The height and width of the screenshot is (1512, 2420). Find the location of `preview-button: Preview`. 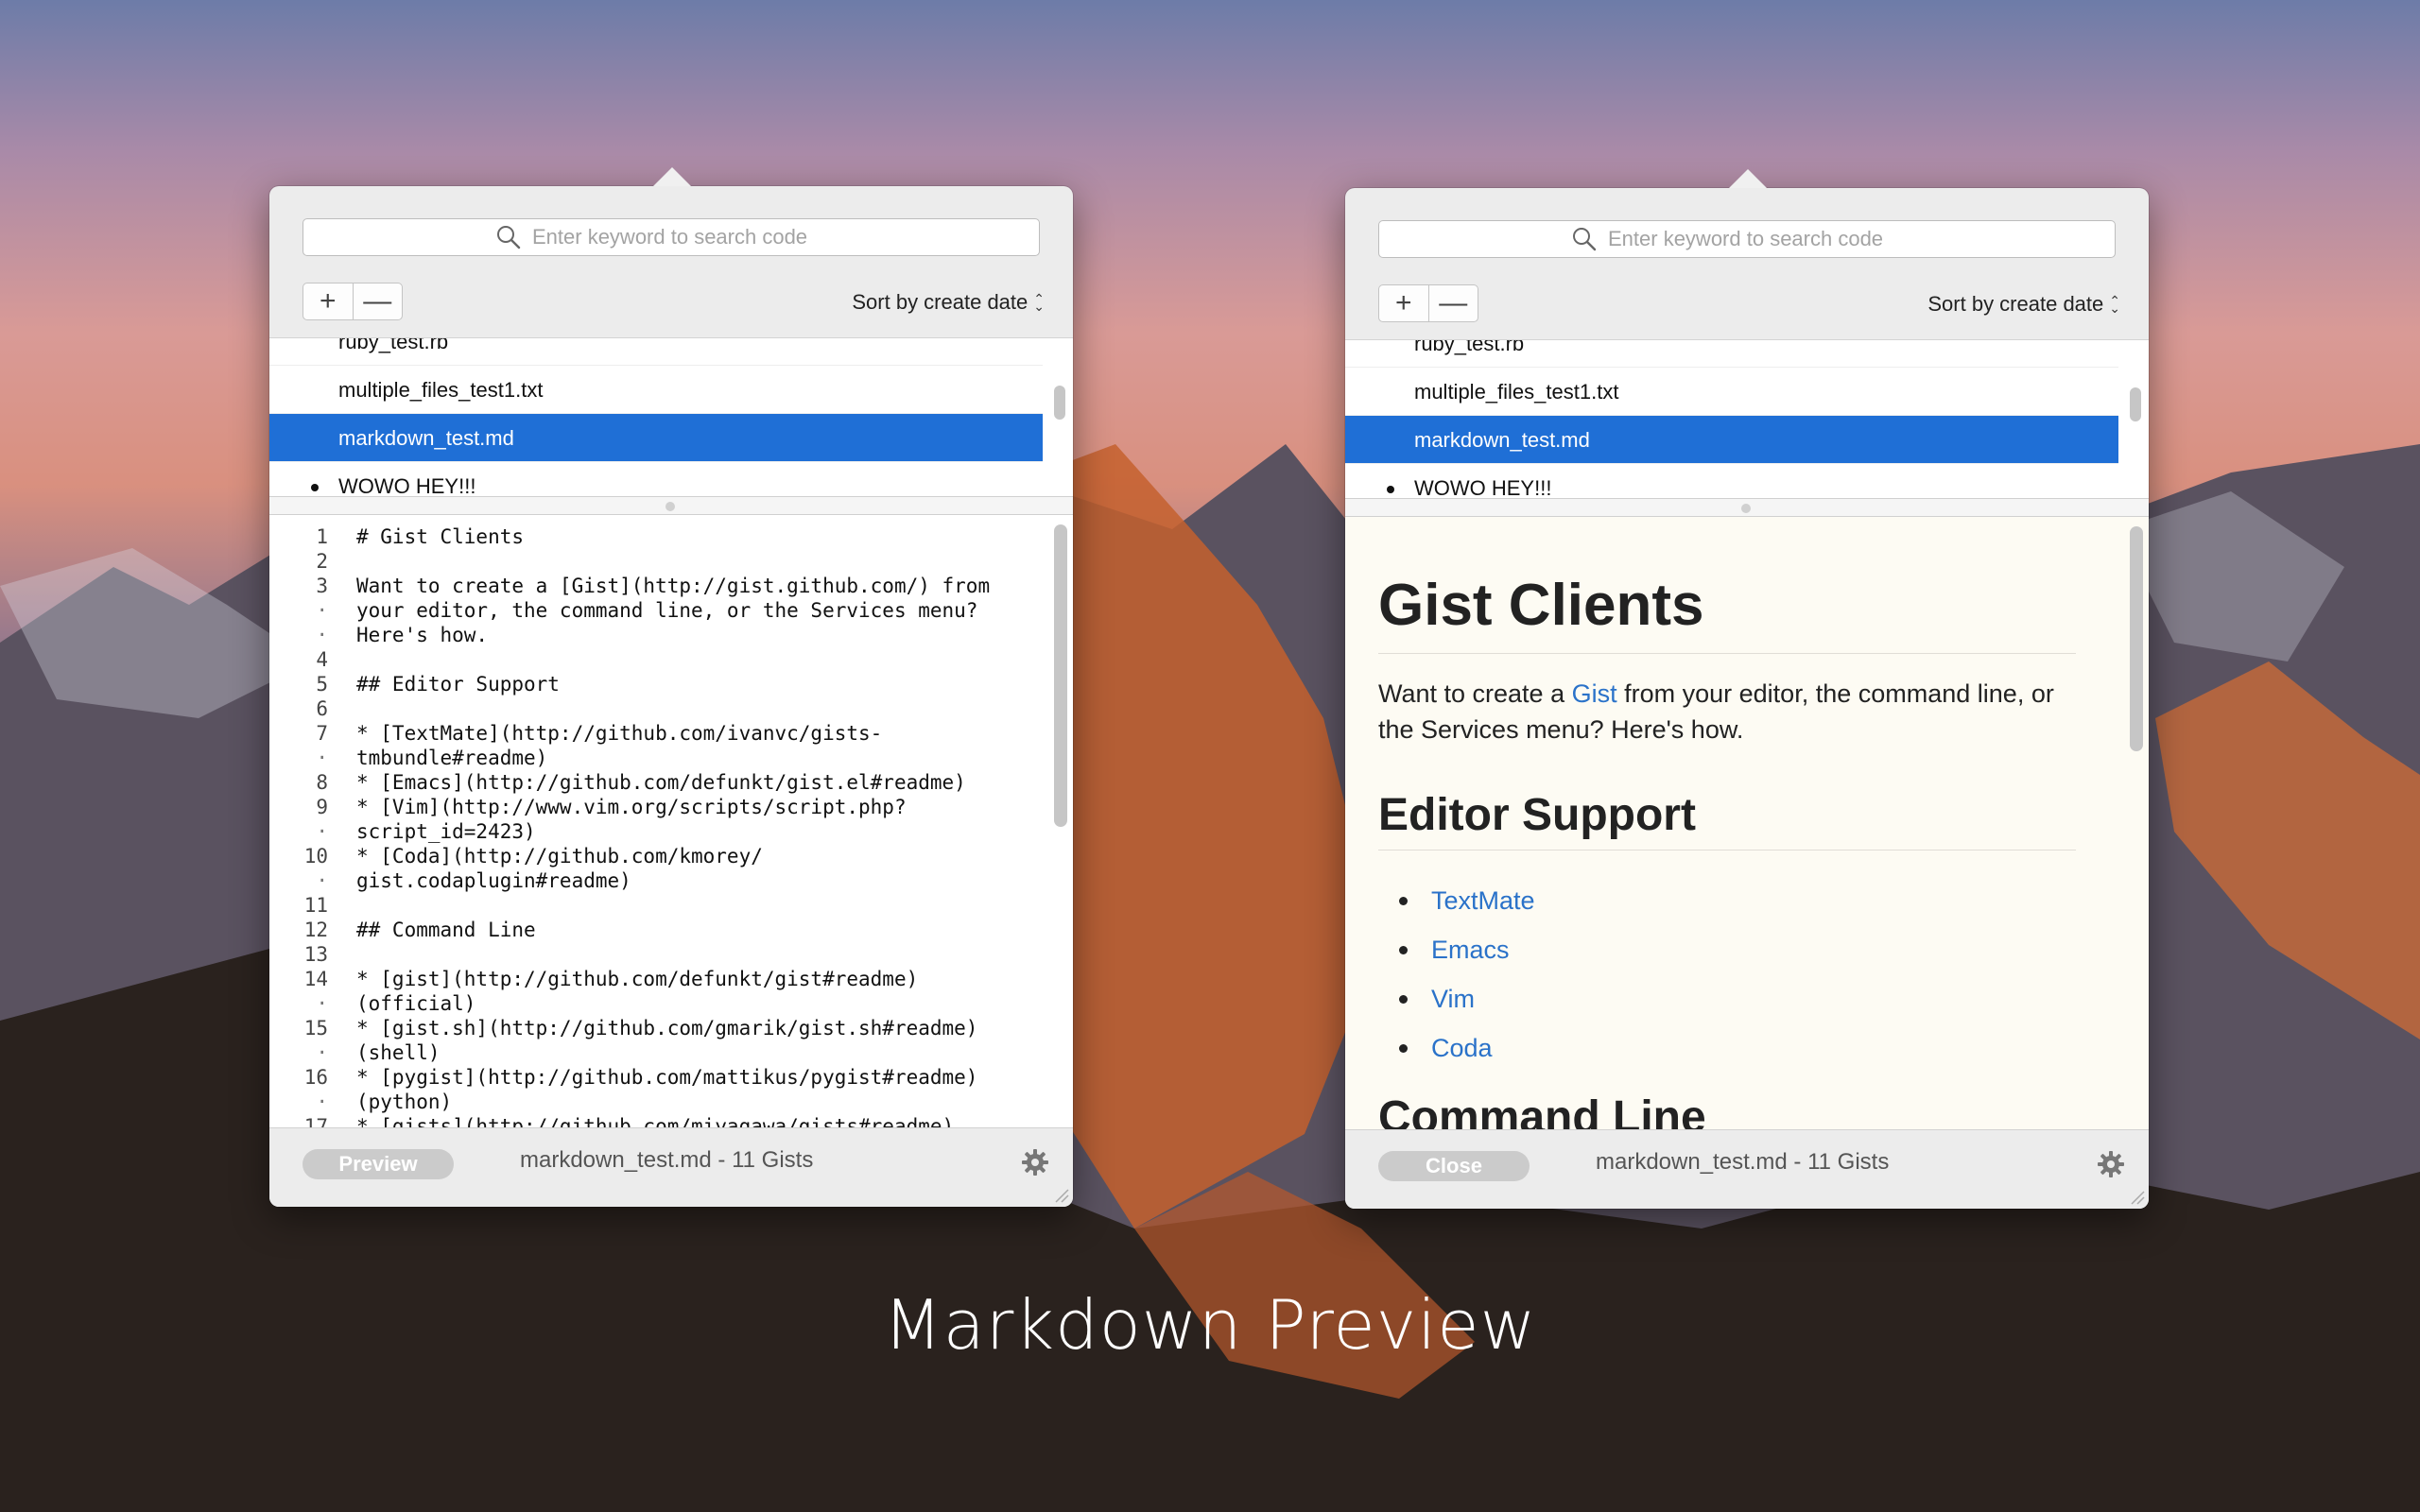

preview-button: Preview is located at coordinates (378, 1164).